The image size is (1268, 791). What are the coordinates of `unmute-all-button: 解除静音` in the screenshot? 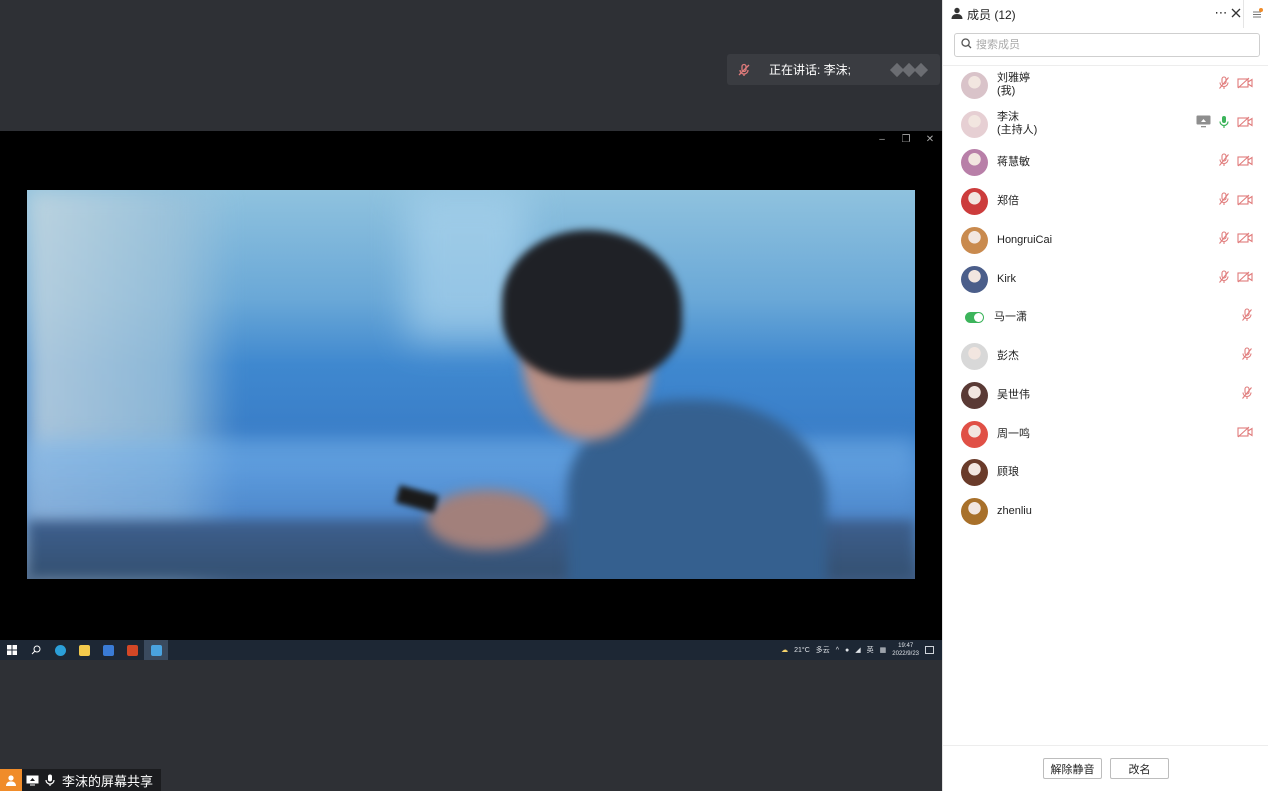 It's located at (1072, 768).